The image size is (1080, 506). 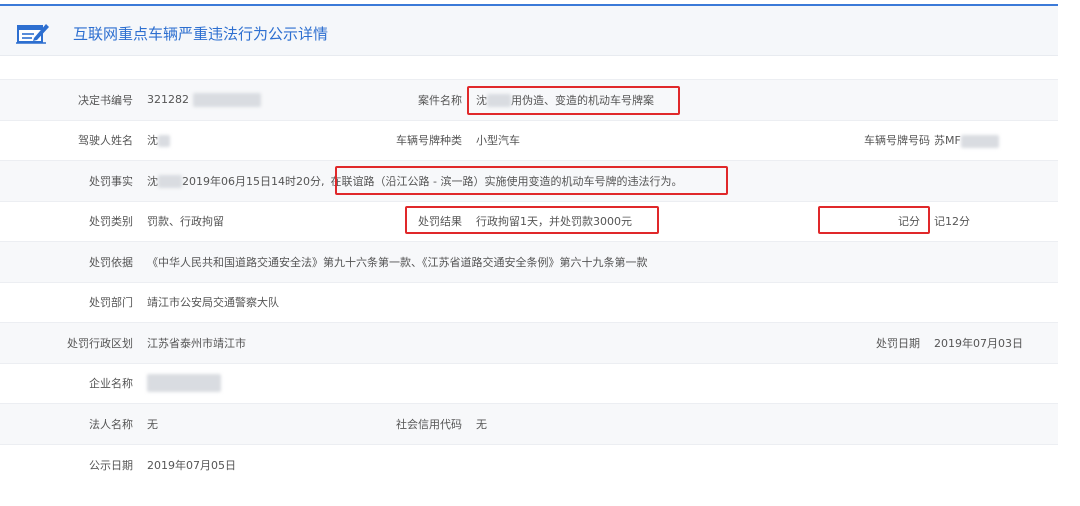 I want to click on document-edit-icon, so click(x=33, y=32).